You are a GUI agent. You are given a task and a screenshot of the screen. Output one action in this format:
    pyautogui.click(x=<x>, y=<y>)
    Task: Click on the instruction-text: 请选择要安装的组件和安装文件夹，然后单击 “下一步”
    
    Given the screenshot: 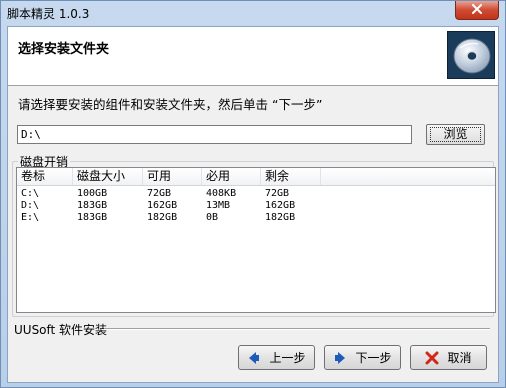 What is the action you would take?
    pyautogui.click(x=170, y=104)
    